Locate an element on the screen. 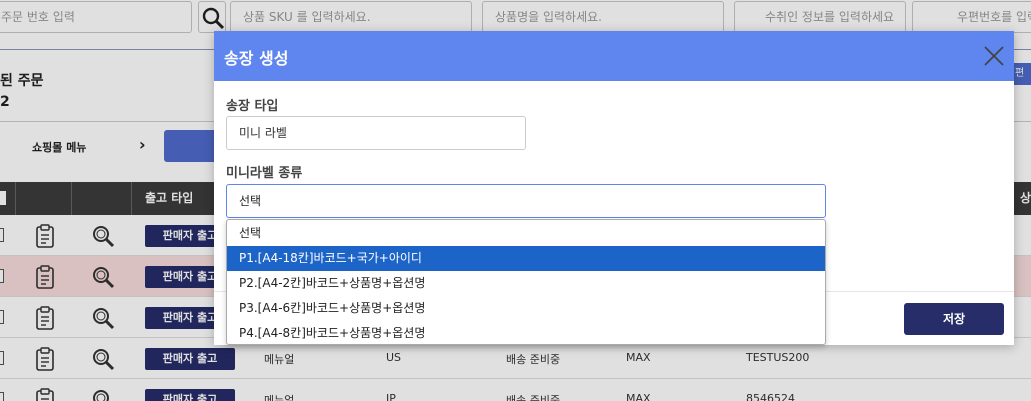 The width and height of the screenshot is (1031, 401). mini-label-kind-select: 선택 is located at coordinates (526, 201).